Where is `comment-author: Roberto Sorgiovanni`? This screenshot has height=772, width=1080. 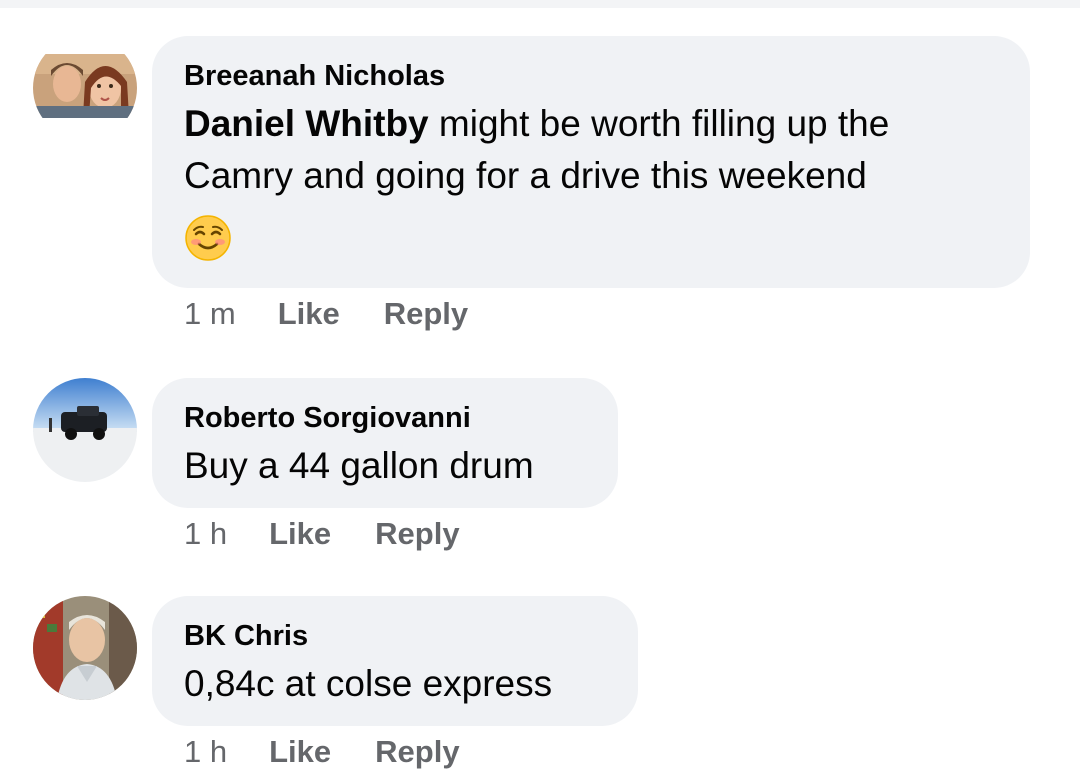 comment-author: Roberto Sorgiovanni is located at coordinates (385, 418).